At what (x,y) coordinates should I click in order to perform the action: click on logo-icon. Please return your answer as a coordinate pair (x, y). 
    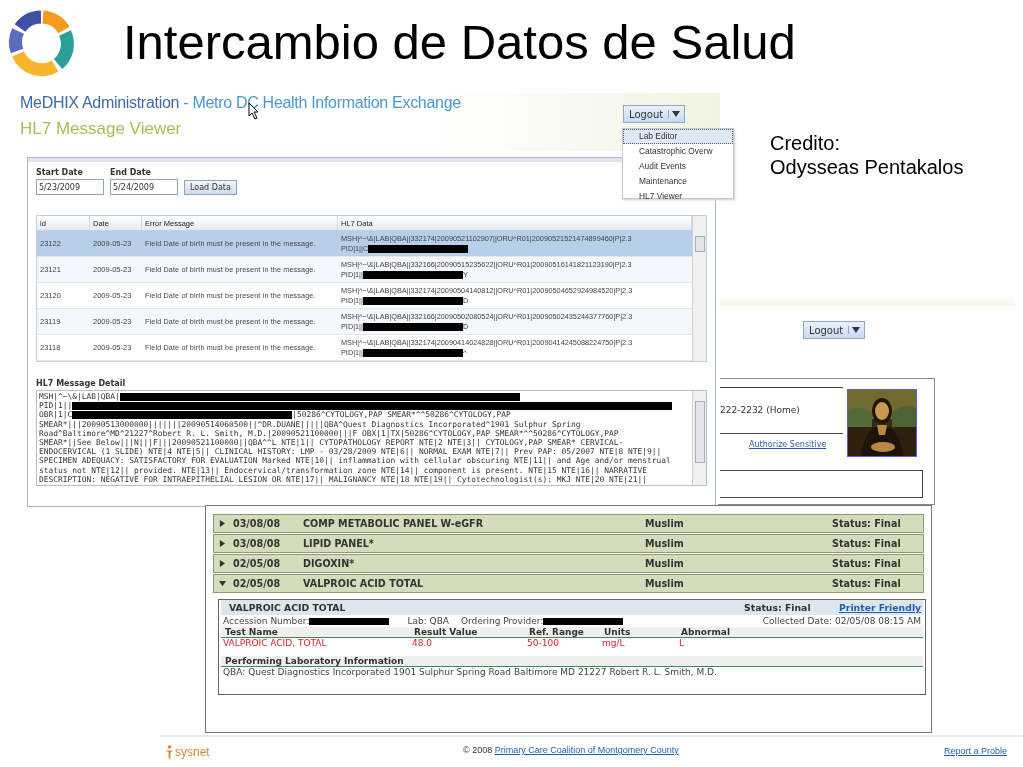
    Looking at the image, I should click on (41, 43).